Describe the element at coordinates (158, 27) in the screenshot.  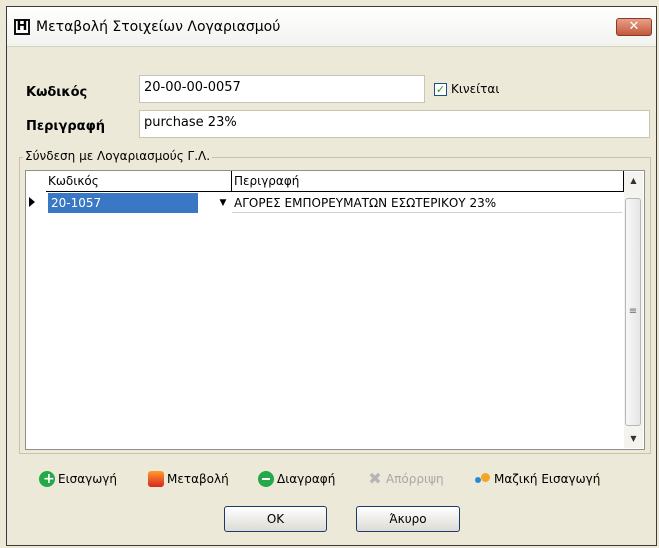
I see `dialog-title: Μεταβολή Στοιχείων Λογαριασμού` at that location.